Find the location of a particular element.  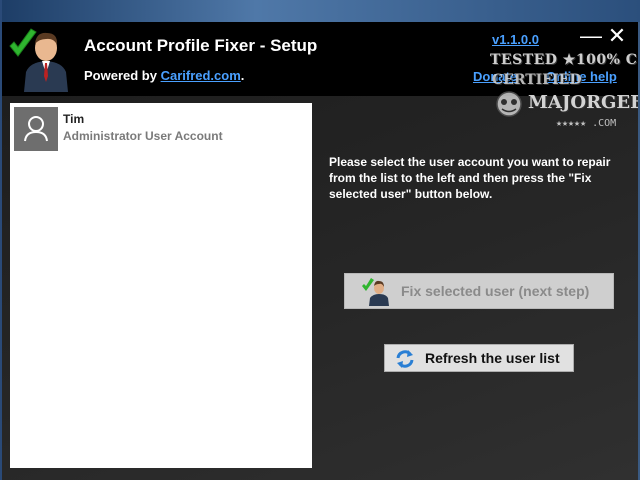

watermark-mascot-icon is located at coordinates (509, 104).